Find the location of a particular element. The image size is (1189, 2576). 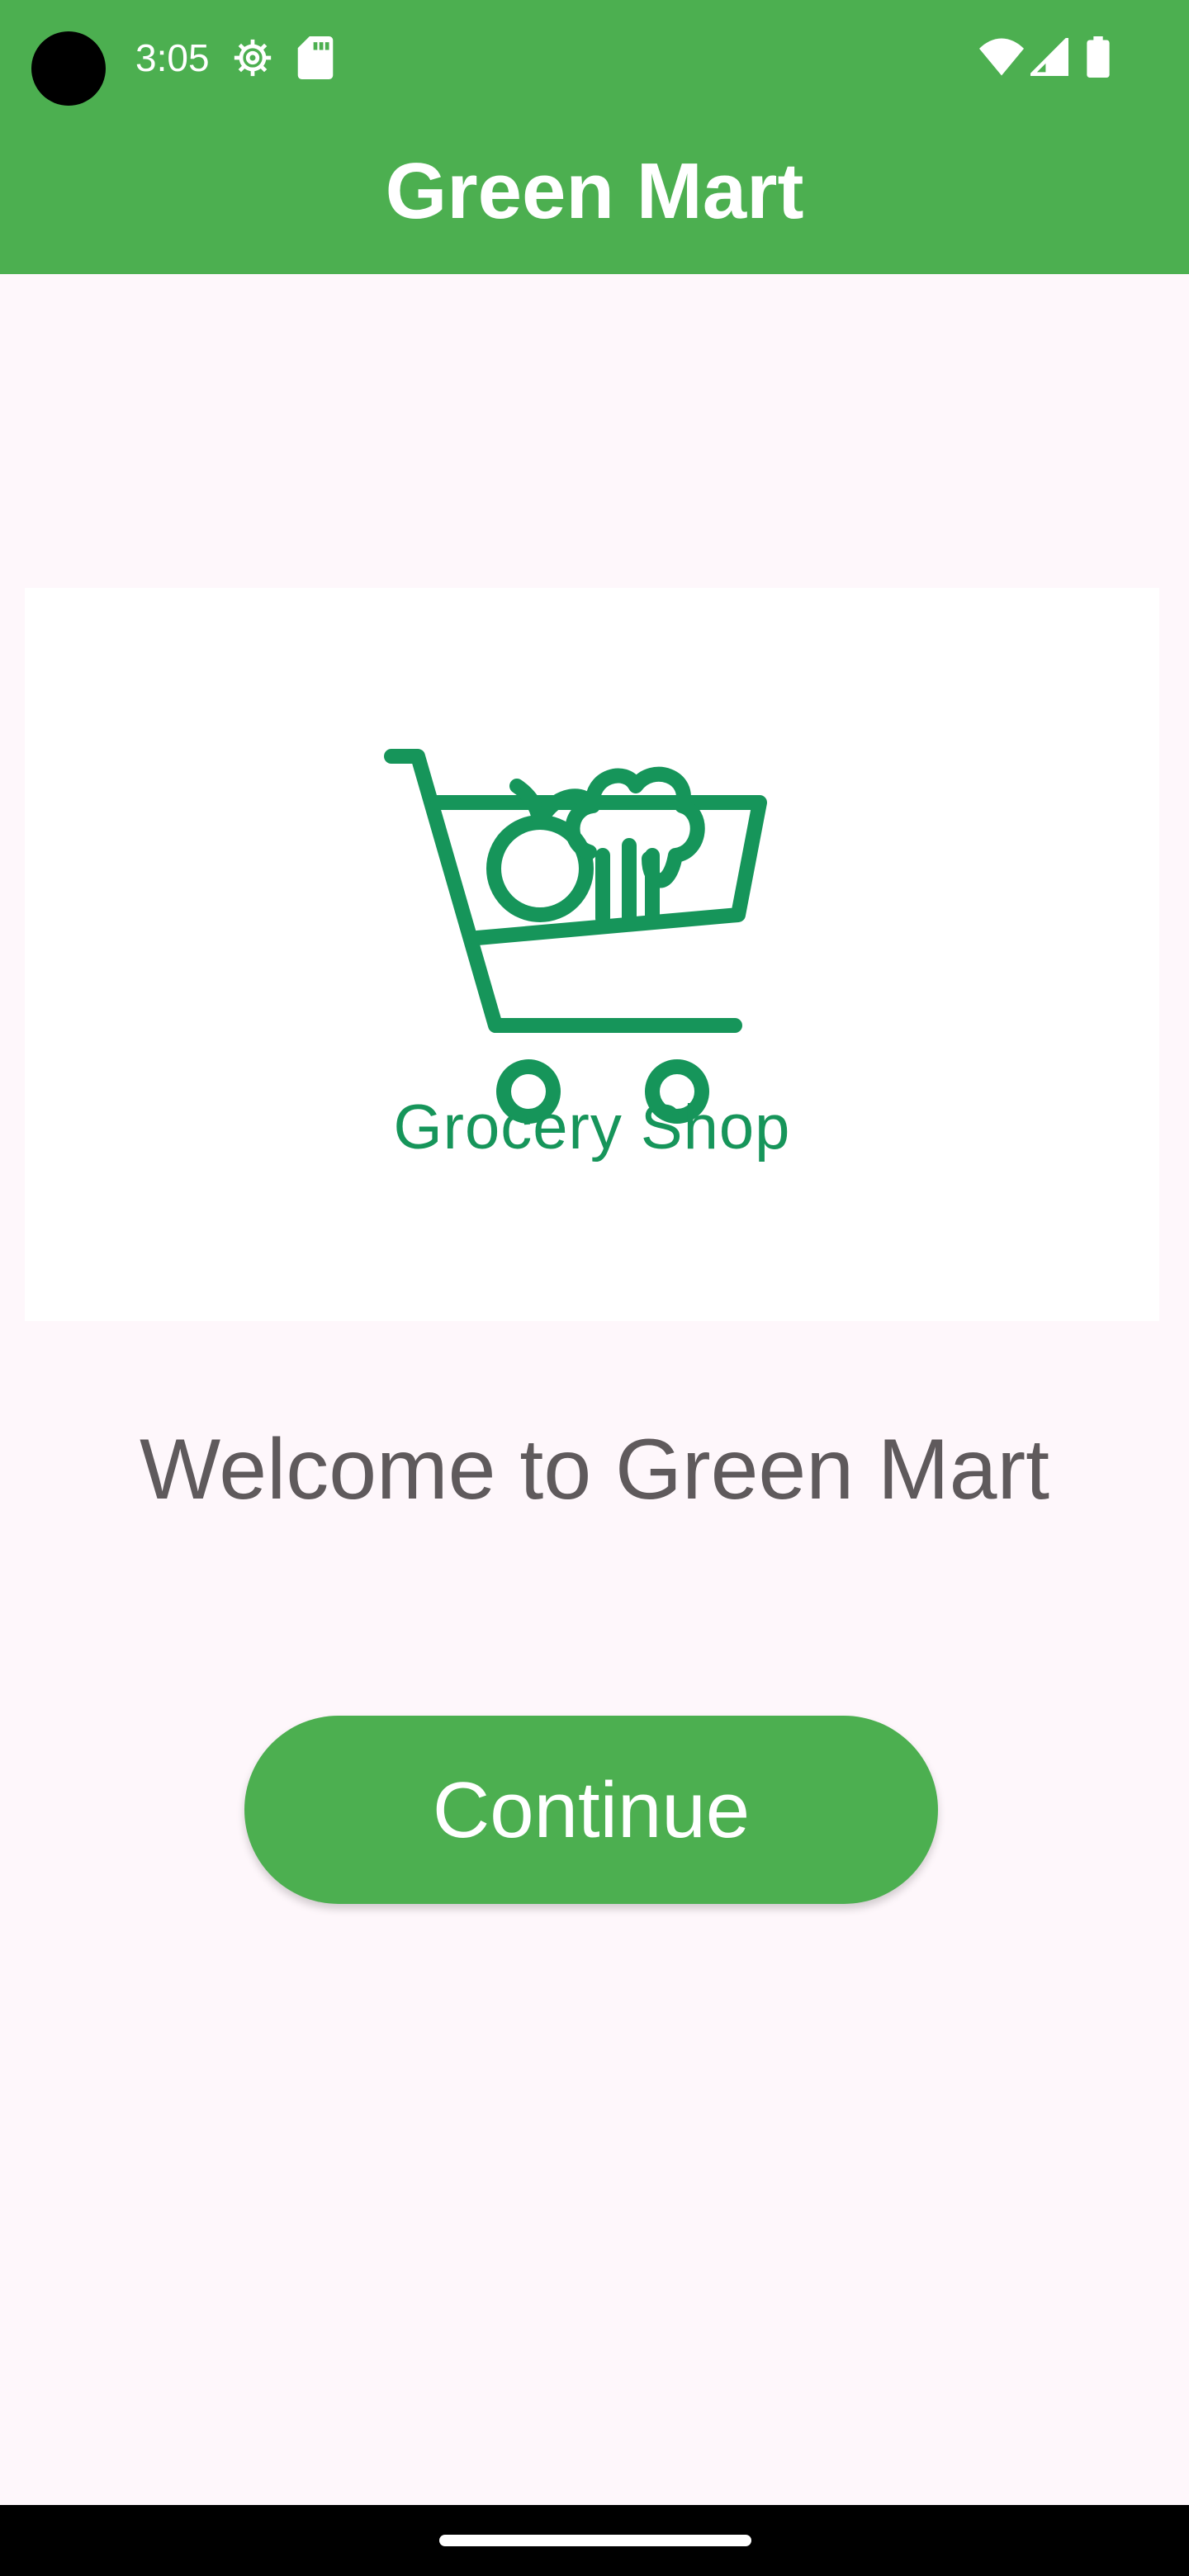

continue-button: Continue is located at coordinates (591, 1810).